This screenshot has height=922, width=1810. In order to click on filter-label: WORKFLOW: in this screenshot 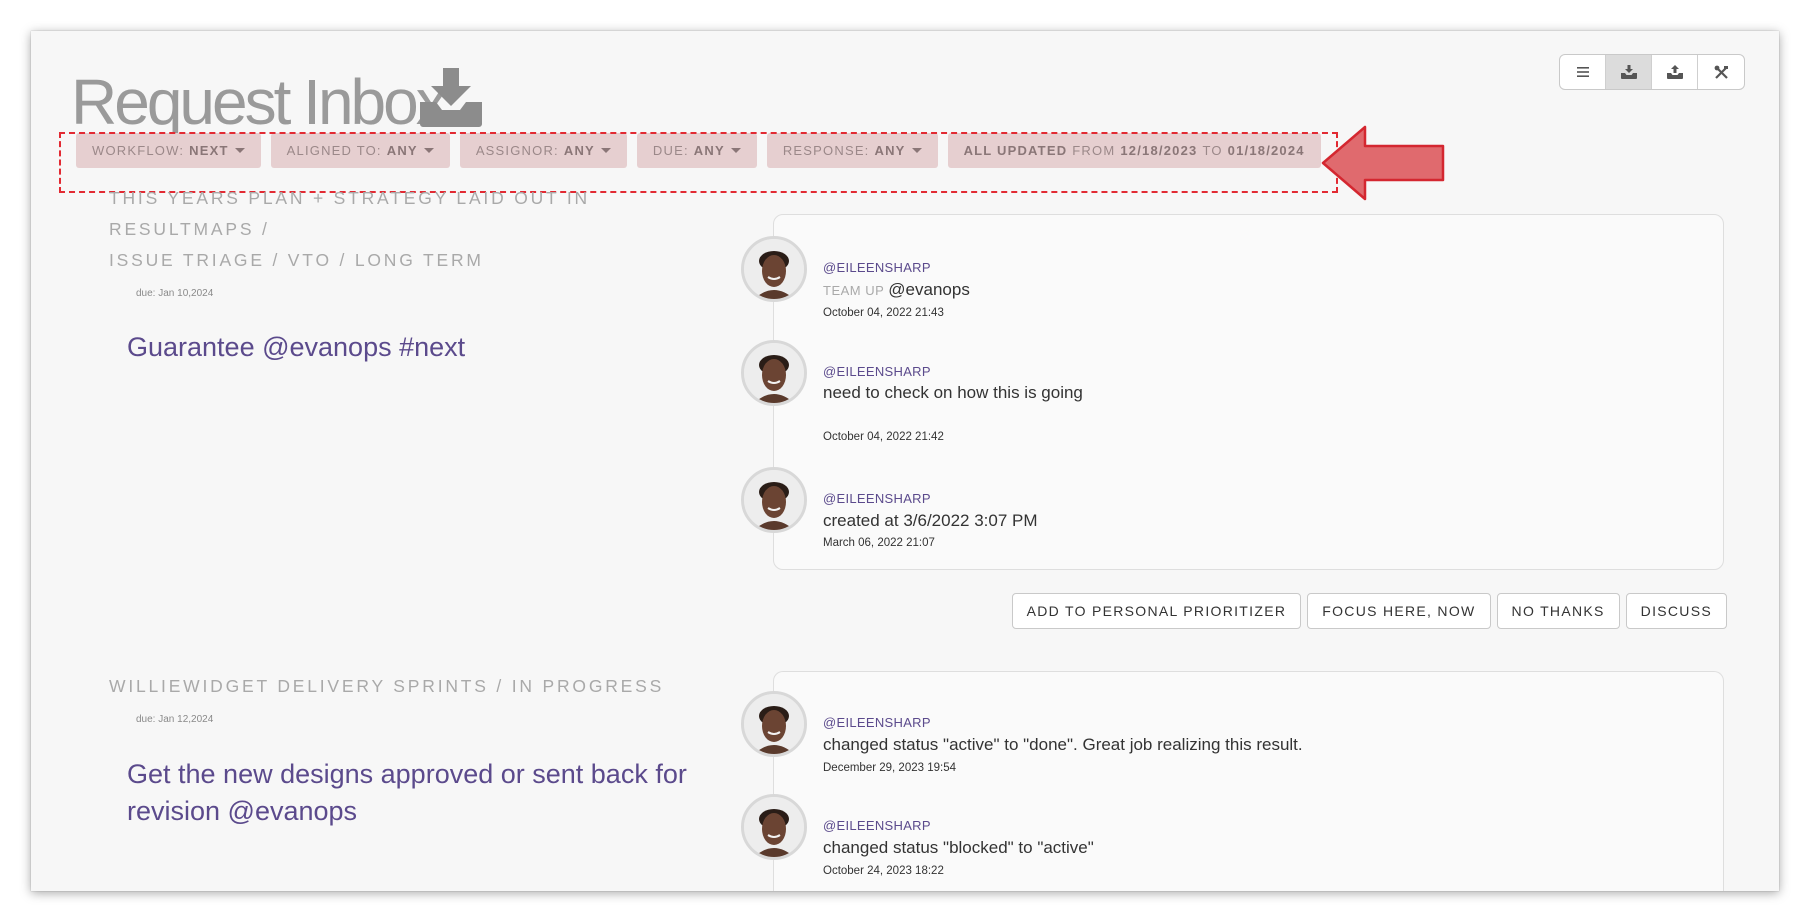, I will do `click(138, 150)`.